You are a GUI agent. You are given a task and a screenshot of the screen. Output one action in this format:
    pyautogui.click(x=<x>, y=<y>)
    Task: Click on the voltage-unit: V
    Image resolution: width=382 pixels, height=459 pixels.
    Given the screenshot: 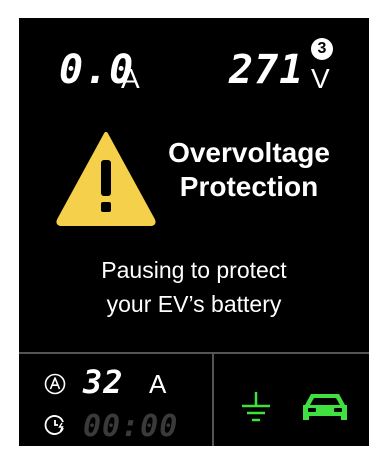 What is the action you would take?
    pyautogui.click(x=320, y=78)
    